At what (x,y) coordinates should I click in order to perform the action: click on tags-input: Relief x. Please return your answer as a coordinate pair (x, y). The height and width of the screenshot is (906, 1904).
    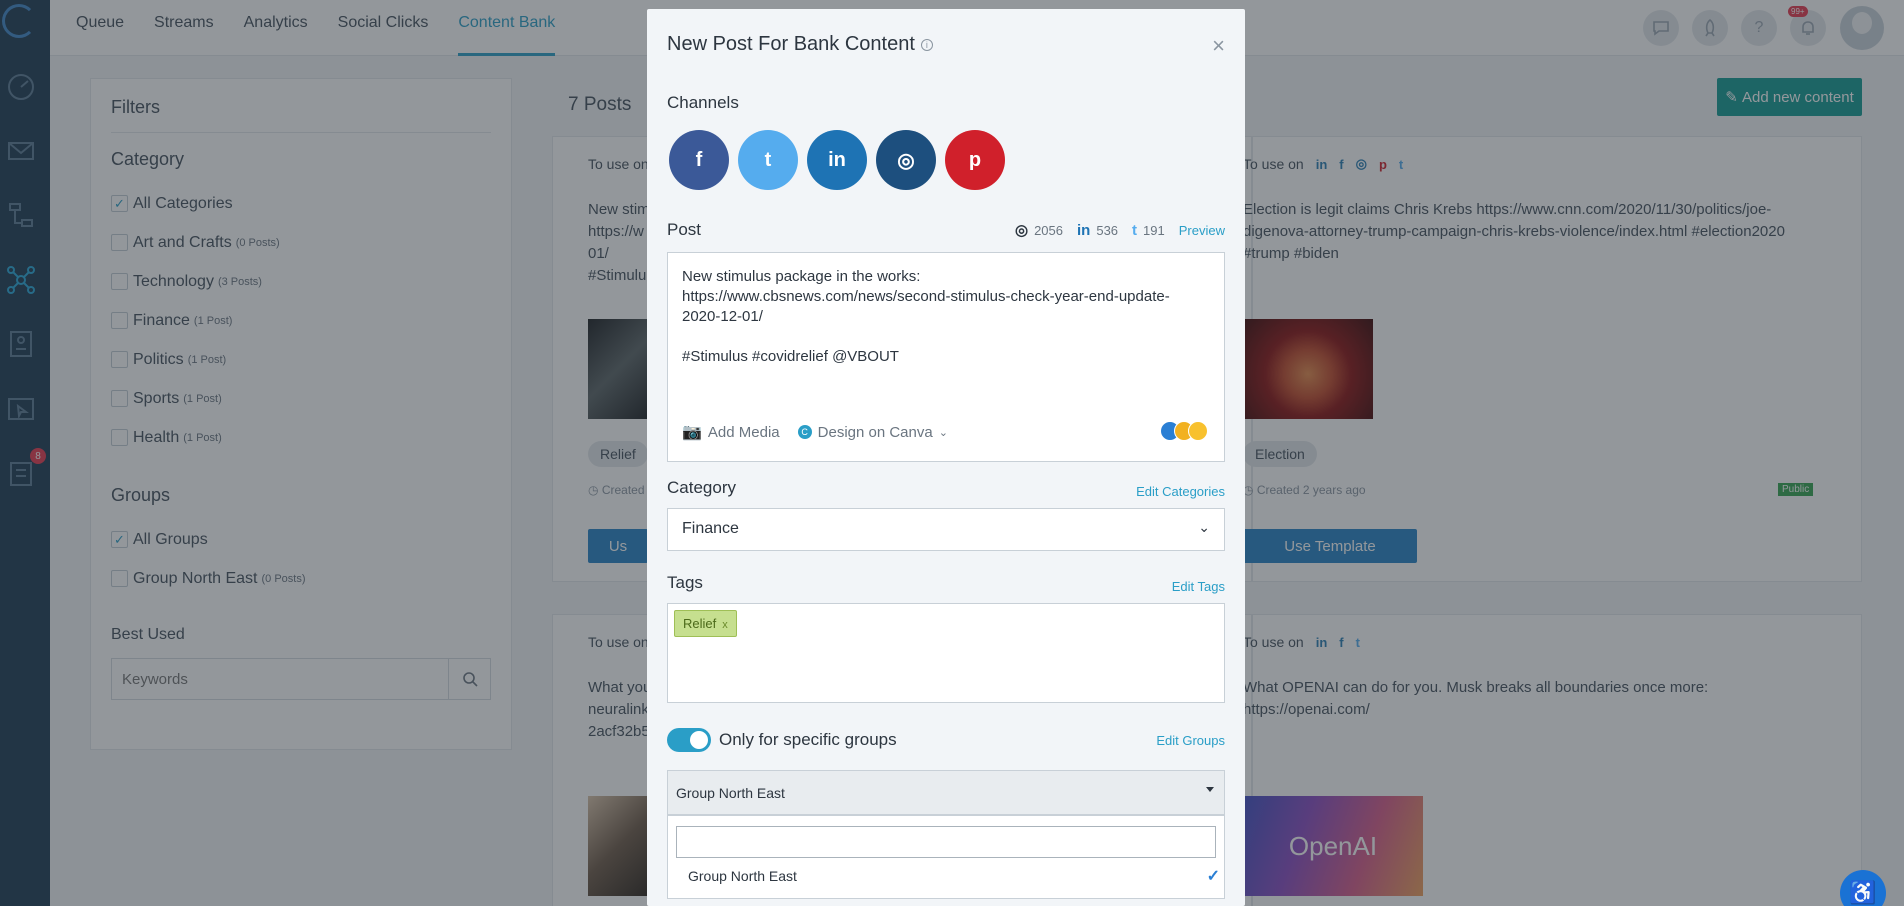
    Looking at the image, I should click on (946, 653).